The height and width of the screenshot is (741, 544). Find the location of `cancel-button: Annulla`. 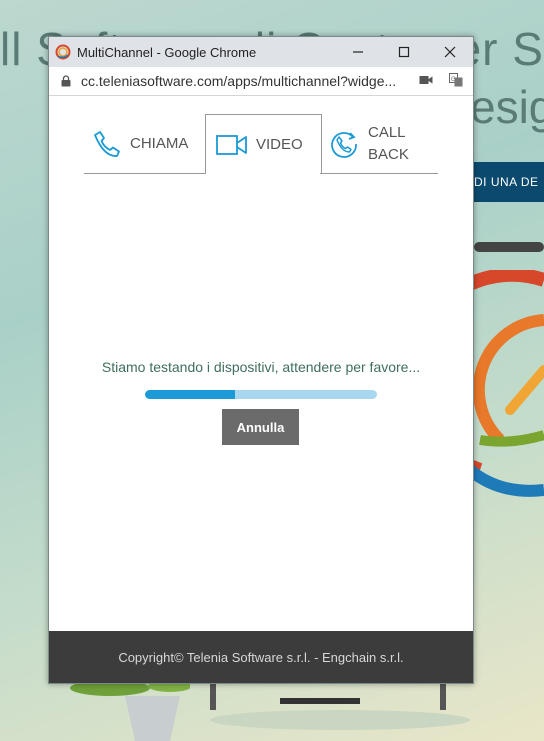

cancel-button: Annulla is located at coordinates (260, 427).